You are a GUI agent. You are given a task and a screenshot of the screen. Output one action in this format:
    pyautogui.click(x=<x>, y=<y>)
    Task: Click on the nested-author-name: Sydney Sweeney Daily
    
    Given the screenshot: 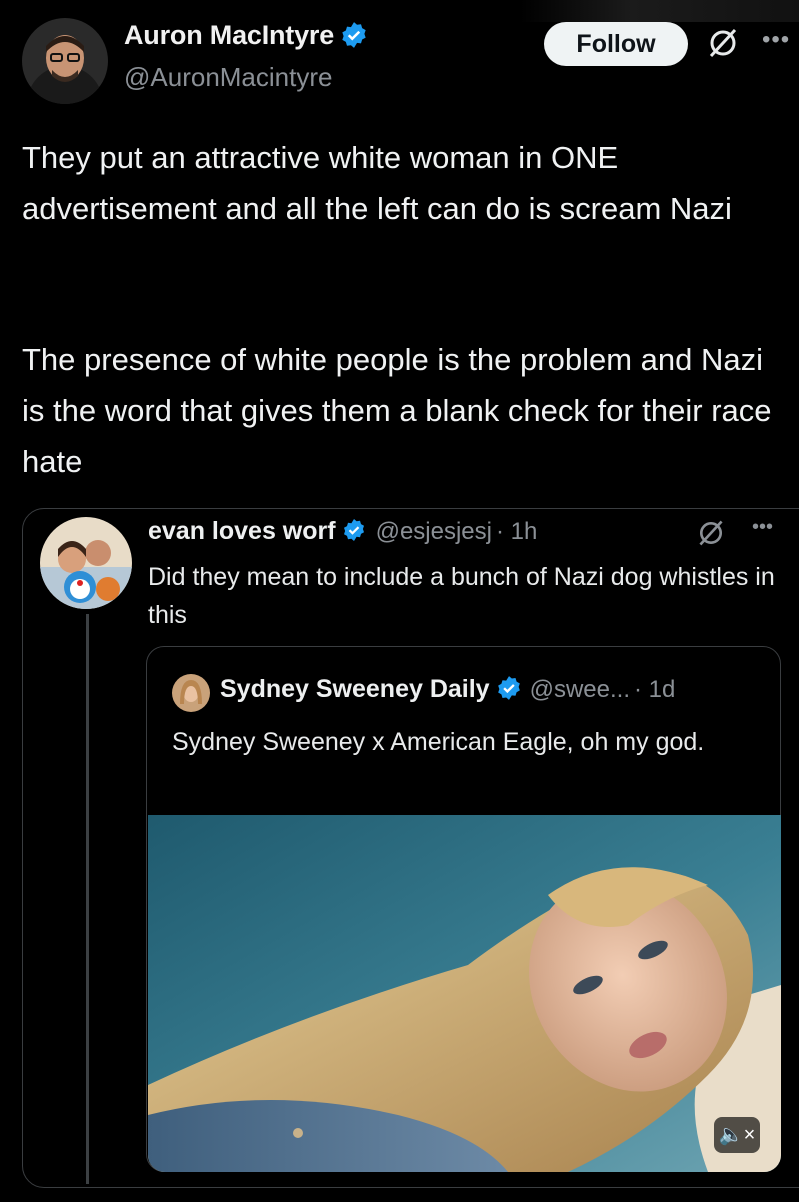 What is the action you would take?
    pyautogui.click(x=355, y=689)
    